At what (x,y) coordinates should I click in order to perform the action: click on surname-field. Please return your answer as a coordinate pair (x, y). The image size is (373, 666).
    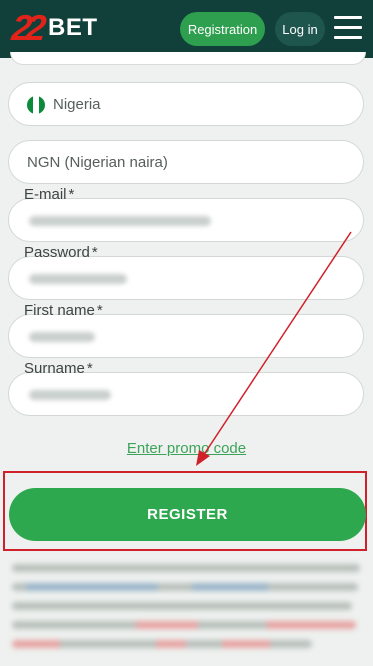
    Looking at the image, I should click on (186, 394).